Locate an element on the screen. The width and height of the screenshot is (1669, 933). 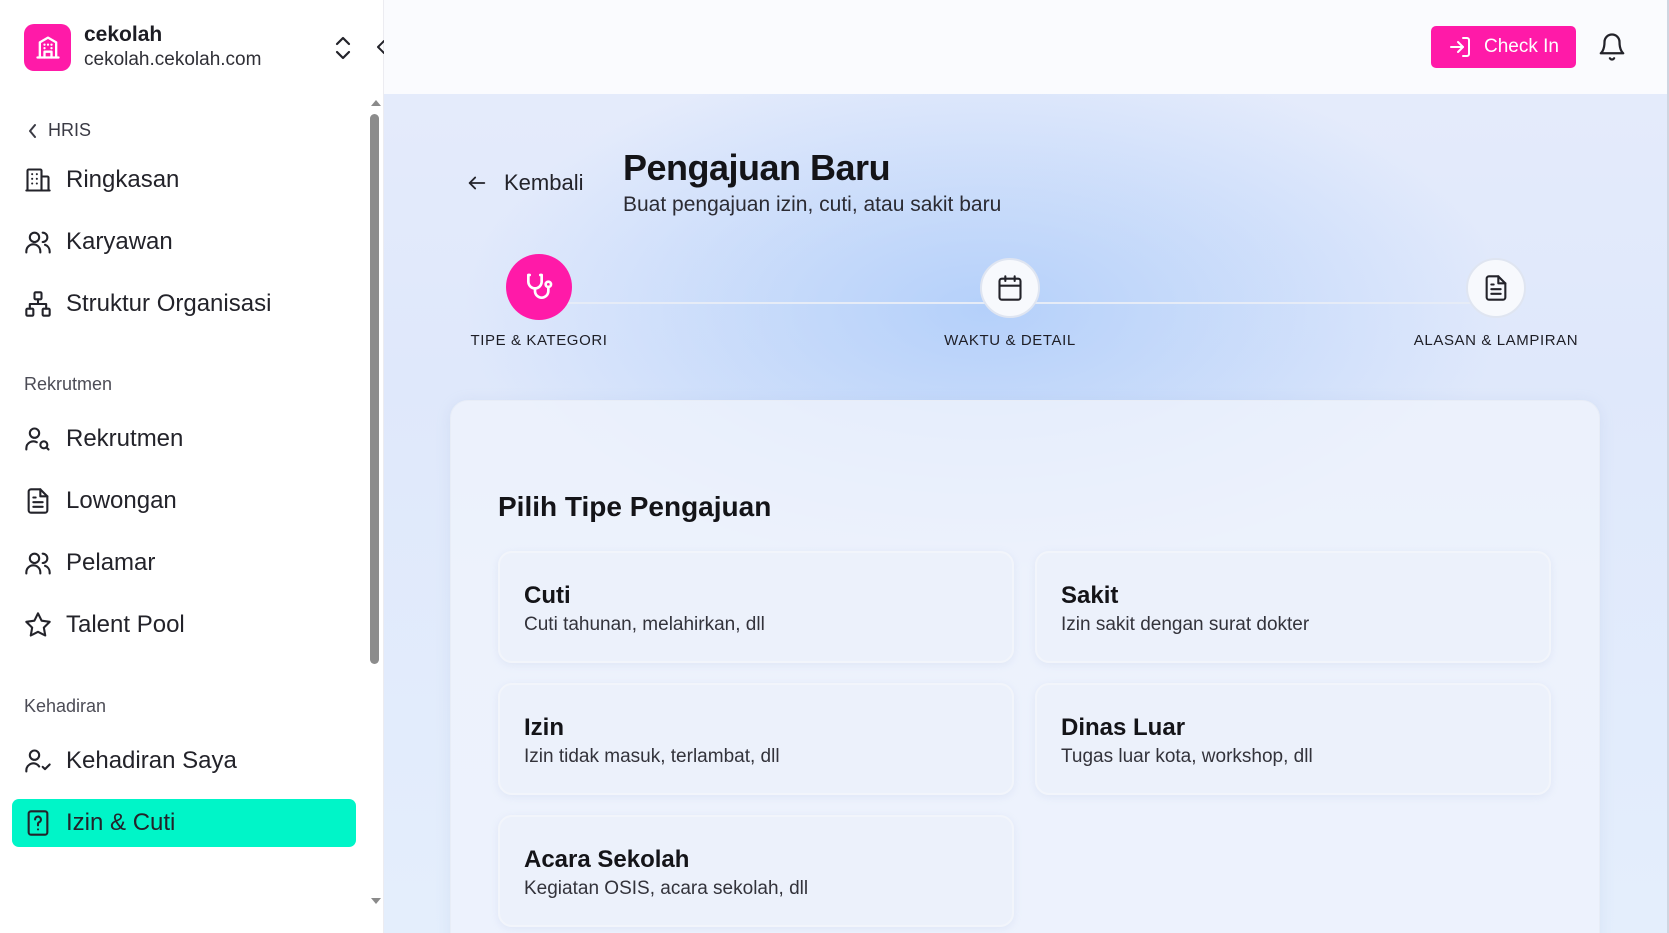
sidebar-item-label: Lowongan is located at coordinates (121, 500).